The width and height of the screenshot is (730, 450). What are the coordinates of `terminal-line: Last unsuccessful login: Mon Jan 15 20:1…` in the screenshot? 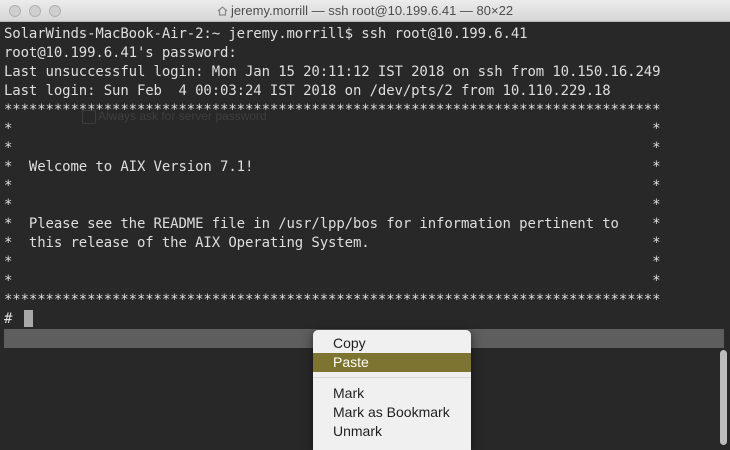 It's located at (332, 72).